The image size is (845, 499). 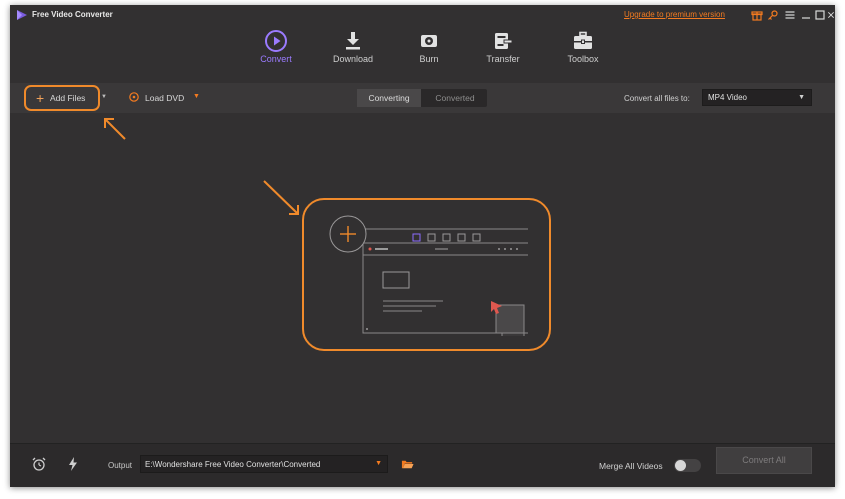 I want to click on add-files-dropdown-icon: ▼, so click(x=104, y=97).